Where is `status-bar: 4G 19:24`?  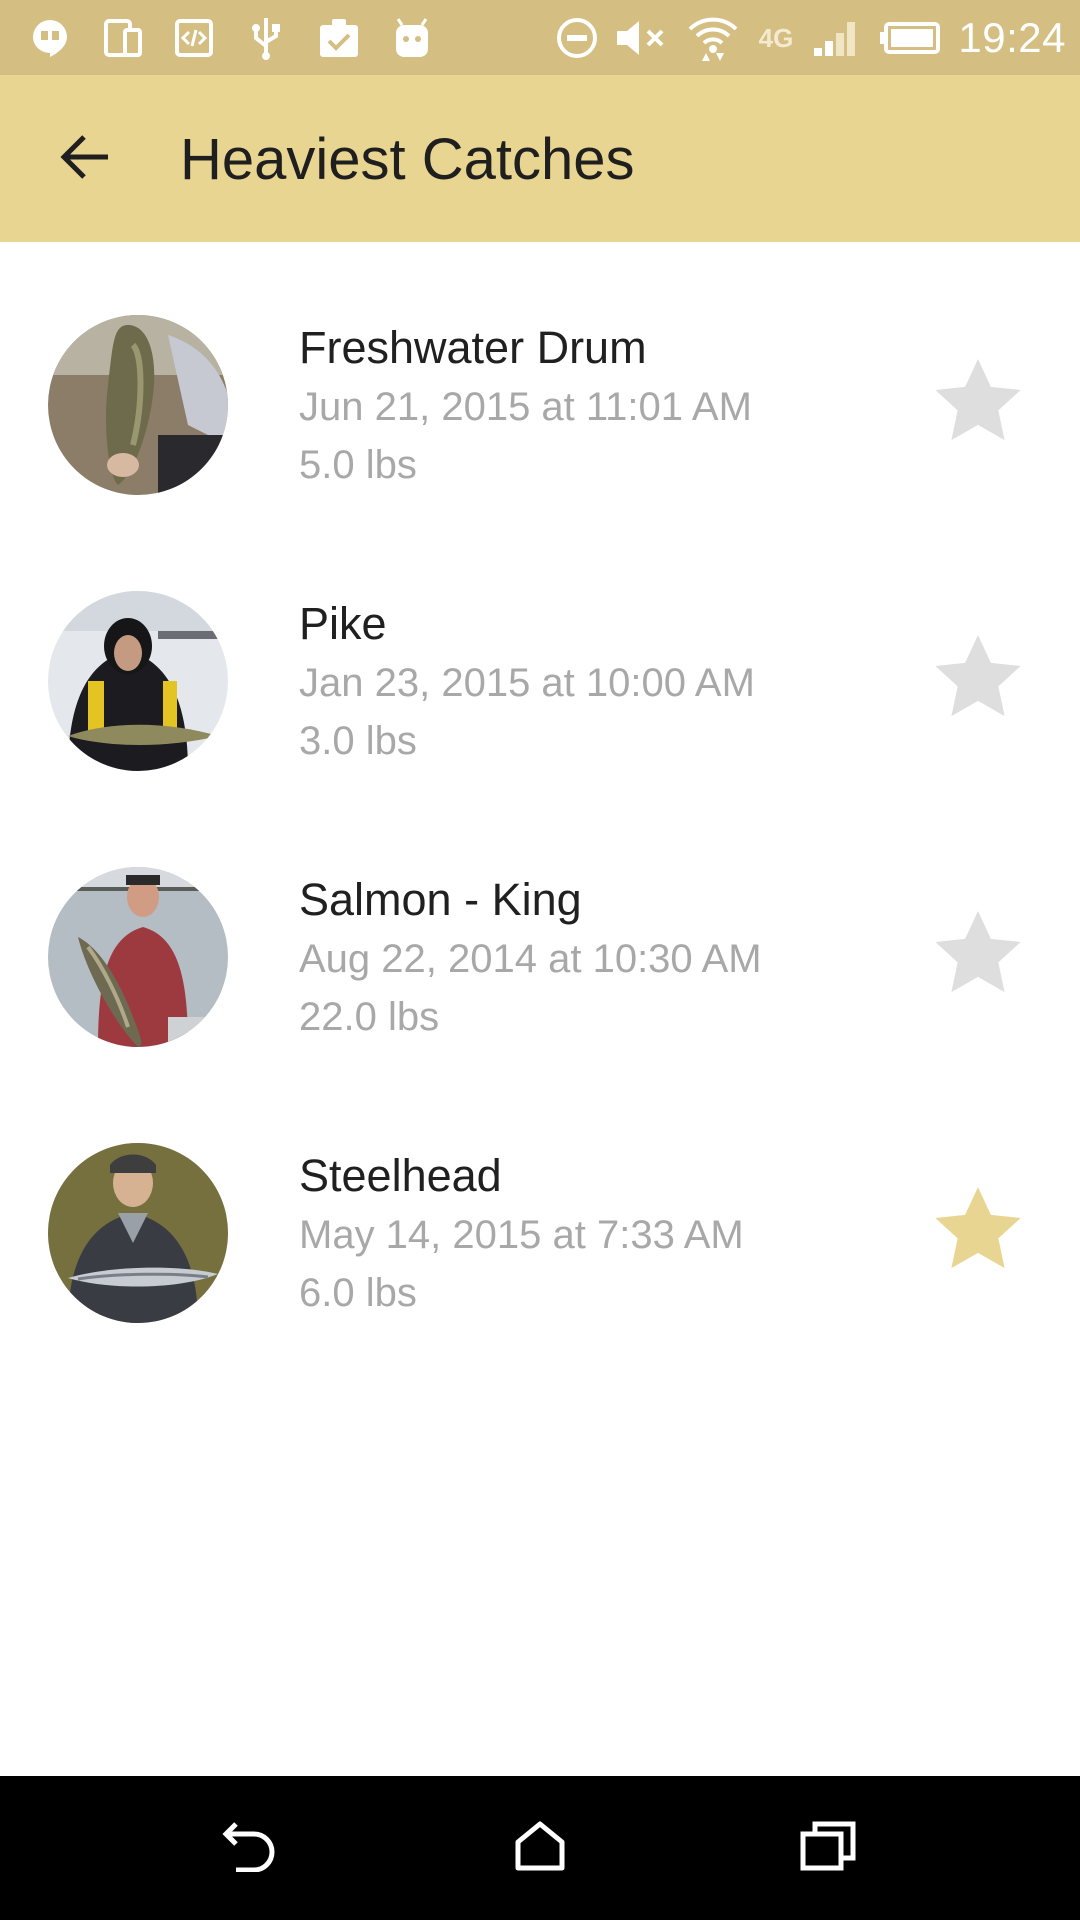 status-bar: 4G 19:24 is located at coordinates (540, 37).